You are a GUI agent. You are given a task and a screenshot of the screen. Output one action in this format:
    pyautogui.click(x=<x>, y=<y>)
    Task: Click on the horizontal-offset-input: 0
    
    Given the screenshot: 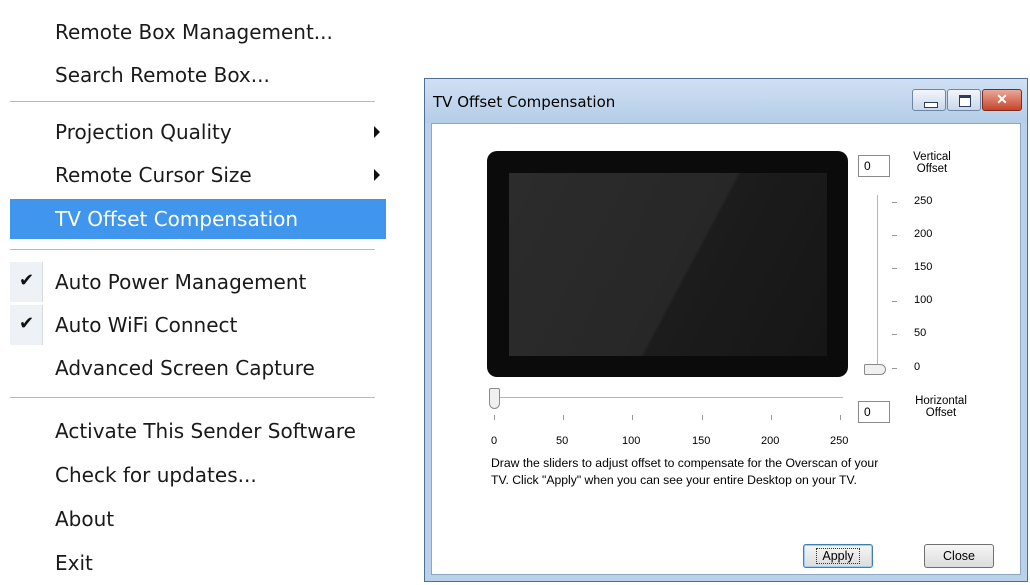 What is the action you would take?
    pyautogui.click(x=874, y=412)
    